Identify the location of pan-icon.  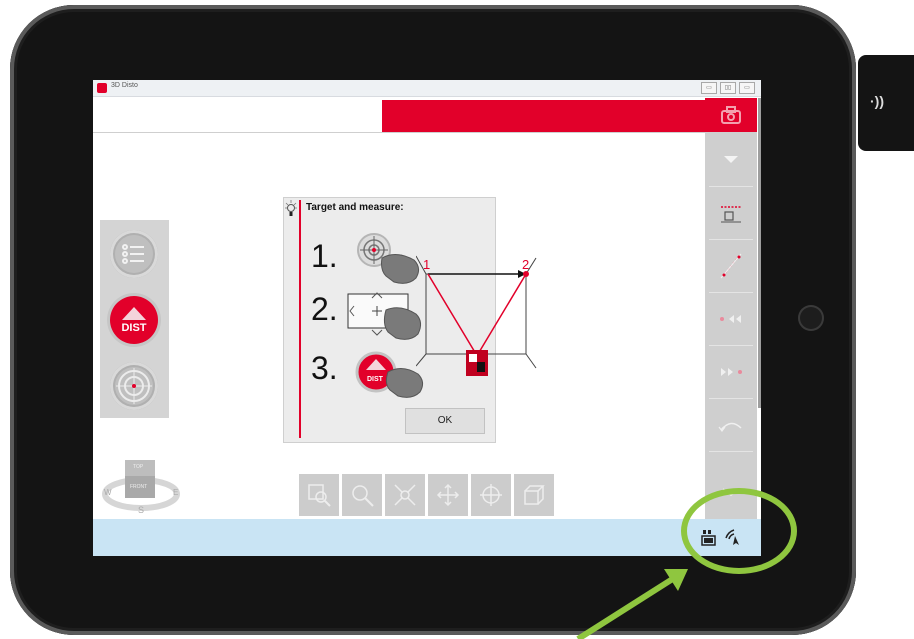
(448, 495).